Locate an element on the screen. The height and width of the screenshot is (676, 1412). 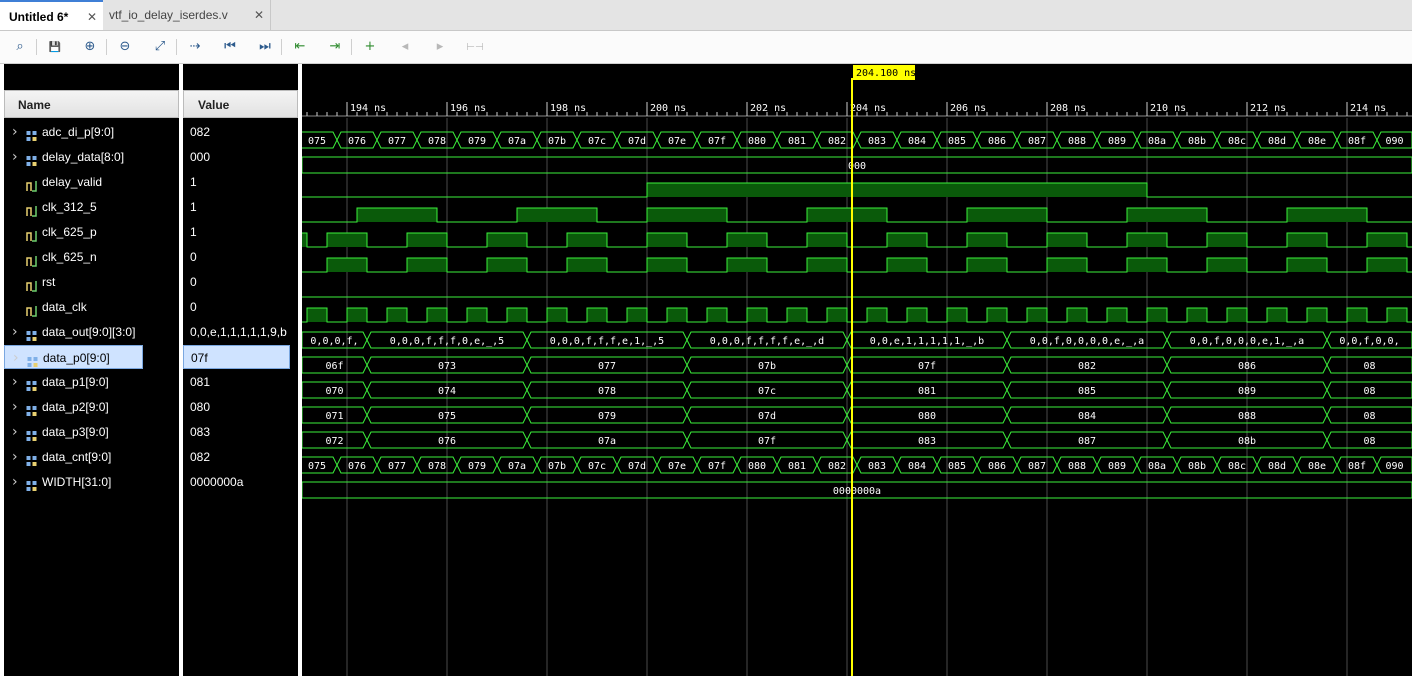
width-value-label: 0000000a is located at coordinates (857, 491).